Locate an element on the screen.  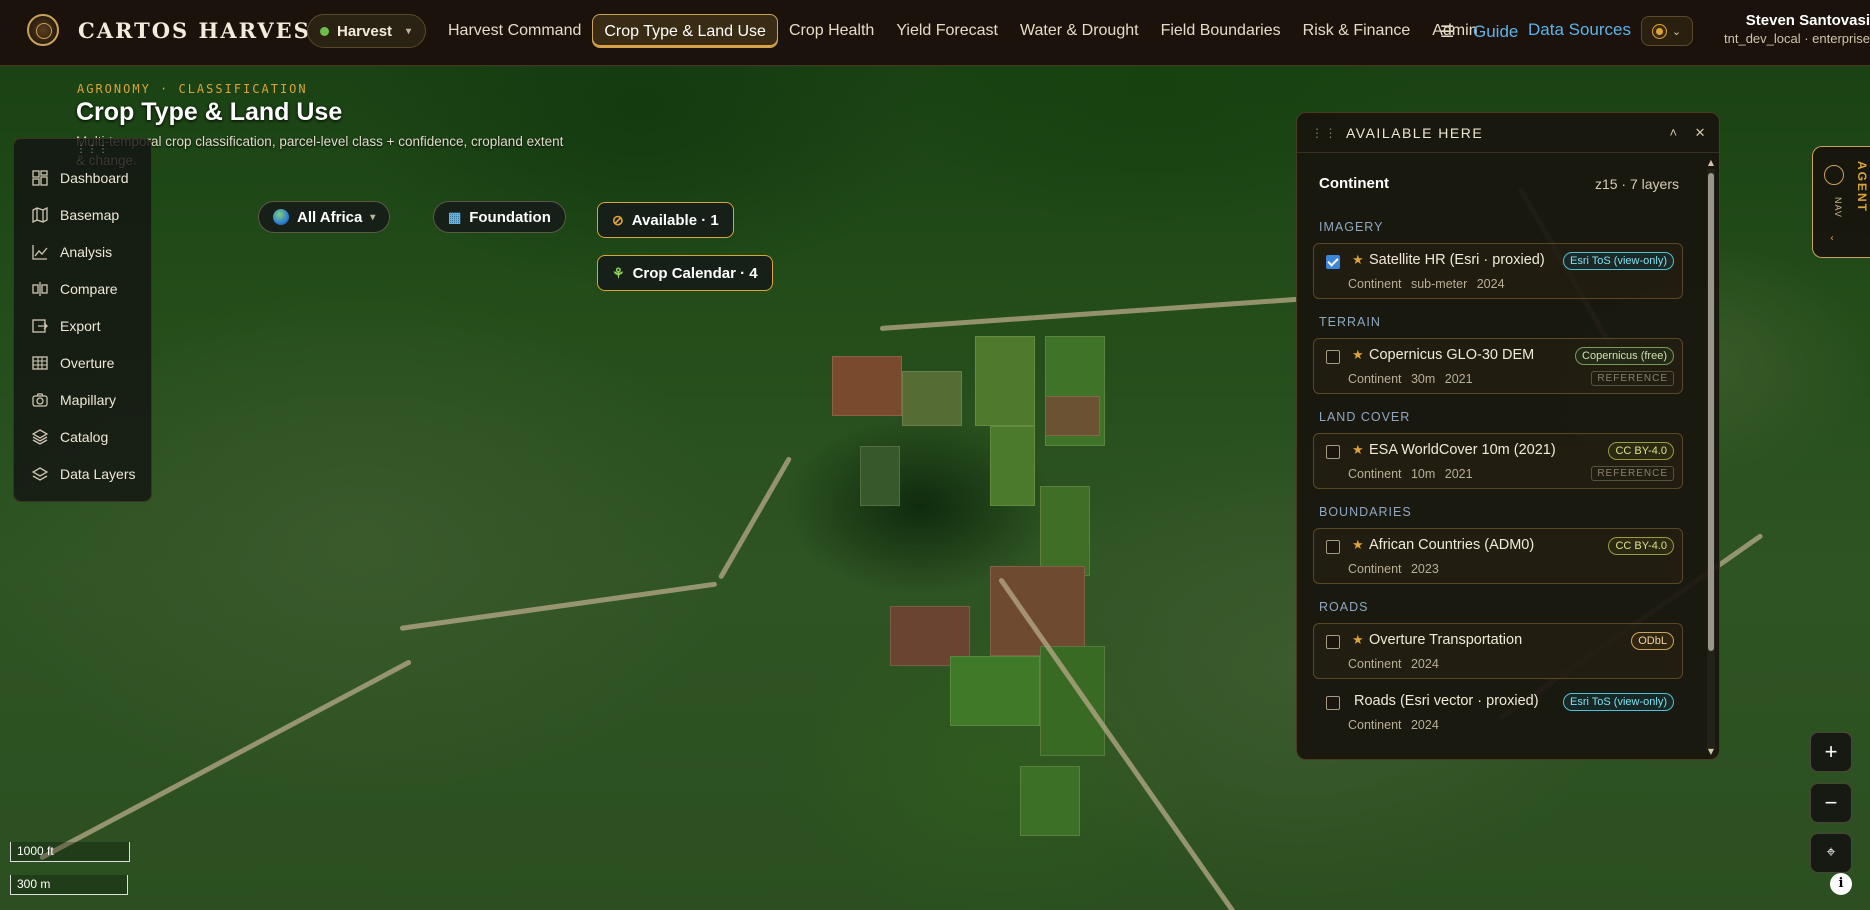
scrollbar-thumb is located at coordinates (1711, 412).